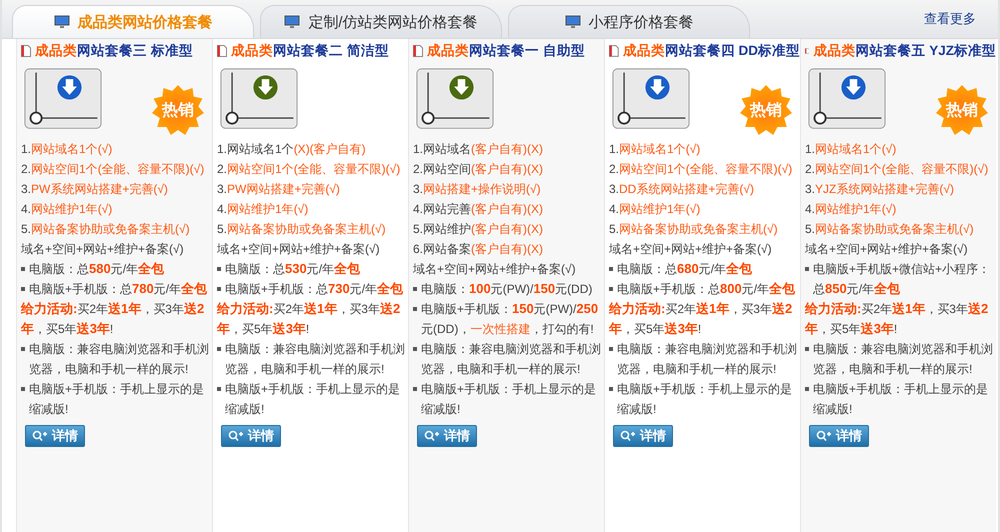 The width and height of the screenshot is (1000, 532). Describe the element at coordinates (278, 189) in the screenshot. I see `feature-text: 3.PW网站搭建+完善(√)` at that location.